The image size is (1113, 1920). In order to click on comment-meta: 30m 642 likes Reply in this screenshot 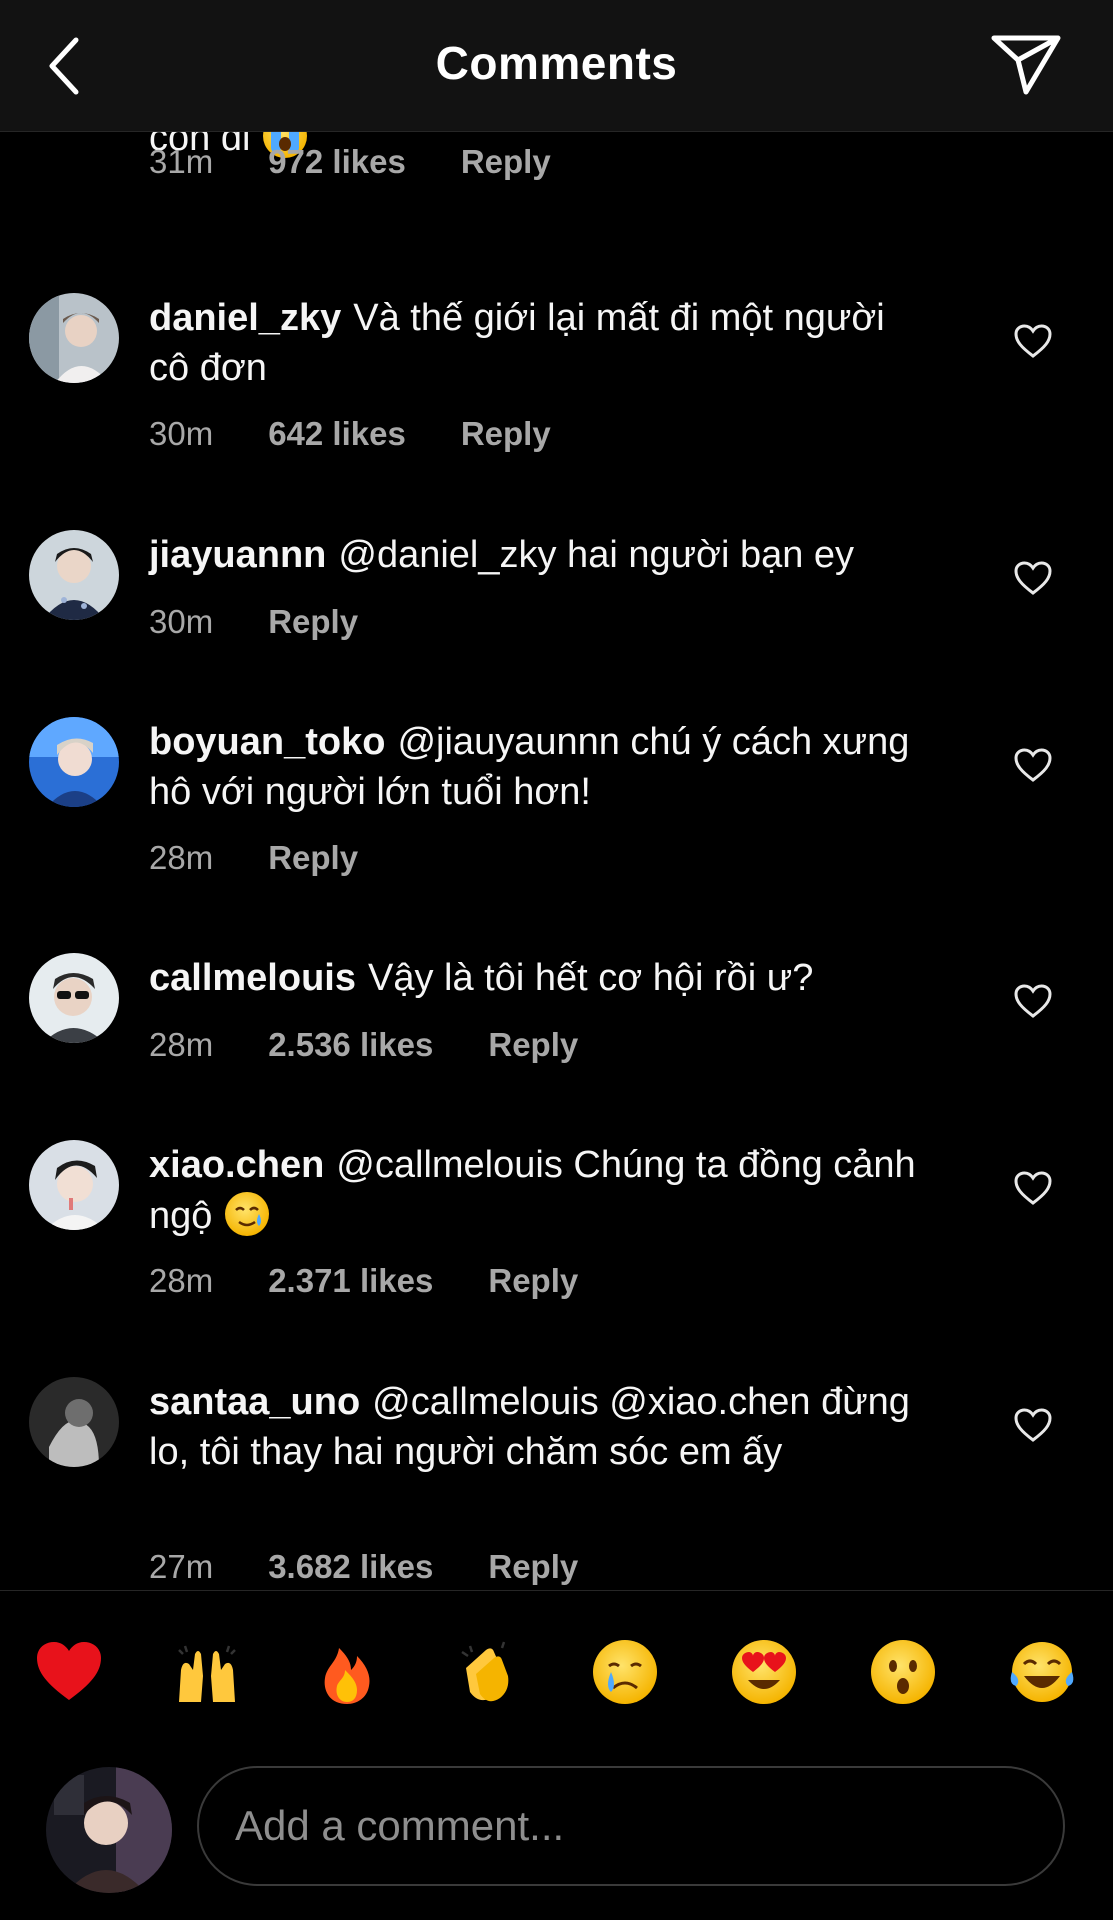, I will do `click(350, 434)`.